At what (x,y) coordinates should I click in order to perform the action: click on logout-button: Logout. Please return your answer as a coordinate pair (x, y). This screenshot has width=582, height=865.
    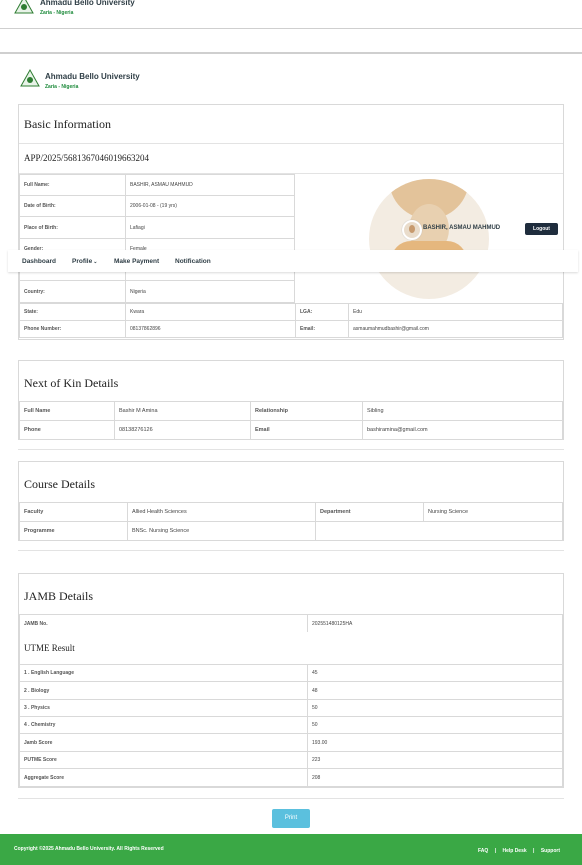
    Looking at the image, I should click on (541, 229).